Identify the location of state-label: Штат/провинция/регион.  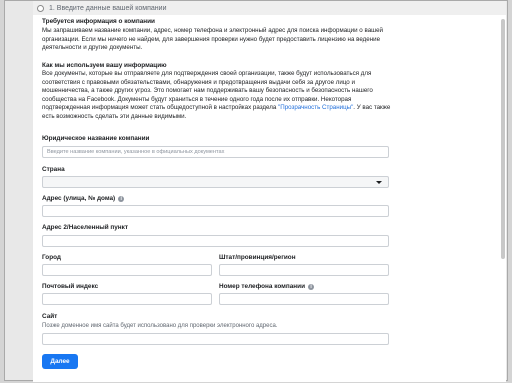
(257, 257).